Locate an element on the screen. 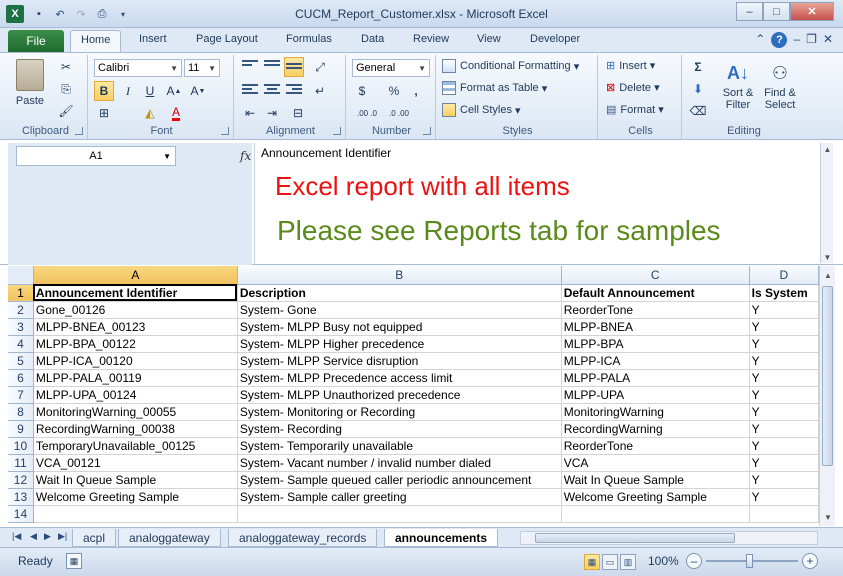 Image resolution: width=843 pixels, height=576 pixels. cell: MLPP-UPA is located at coordinates (655, 395).